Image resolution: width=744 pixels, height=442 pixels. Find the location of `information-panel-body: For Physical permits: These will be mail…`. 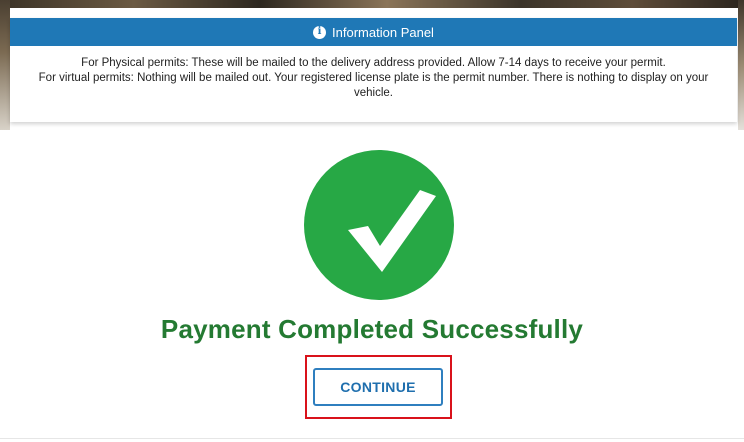

information-panel-body: For Physical permits: These will be mail… is located at coordinates (373, 73).